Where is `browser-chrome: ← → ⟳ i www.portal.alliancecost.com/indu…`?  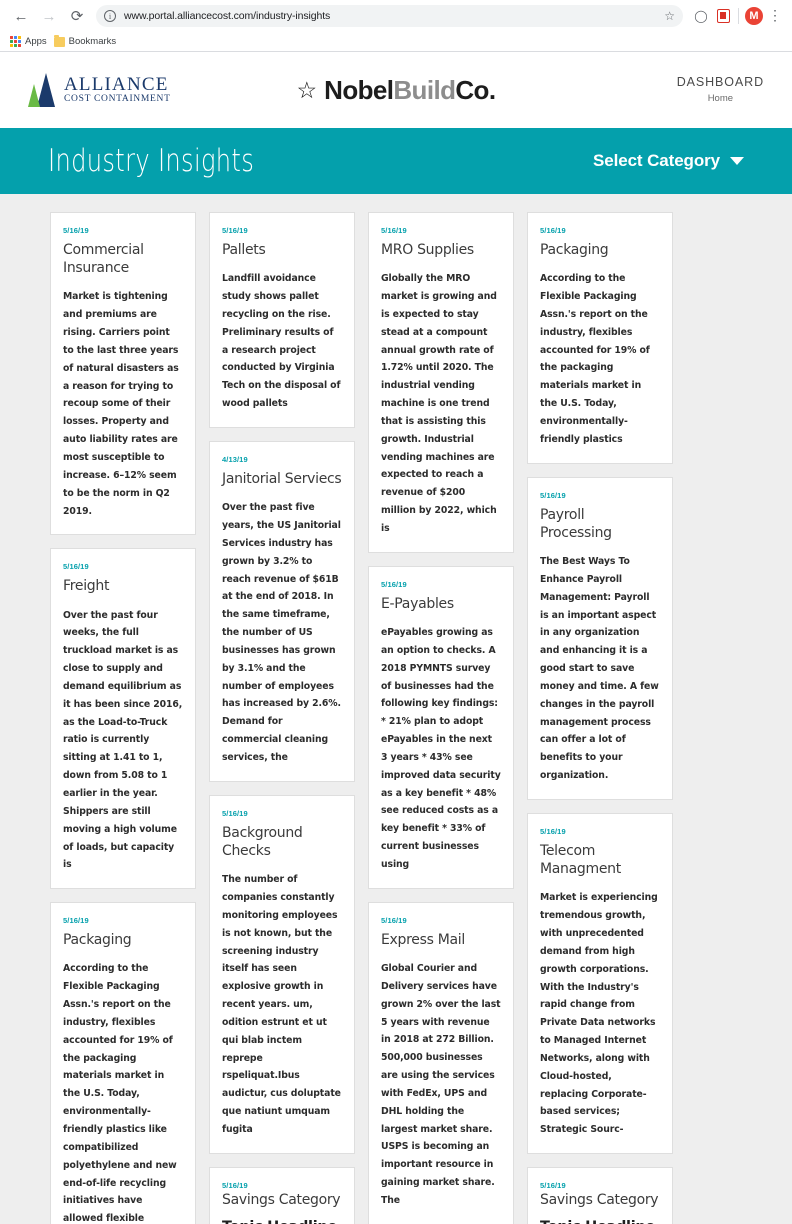 browser-chrome: ← → ⟳ i www.portal.alliancecost.com/indu… is located at coordinates (396, 26).